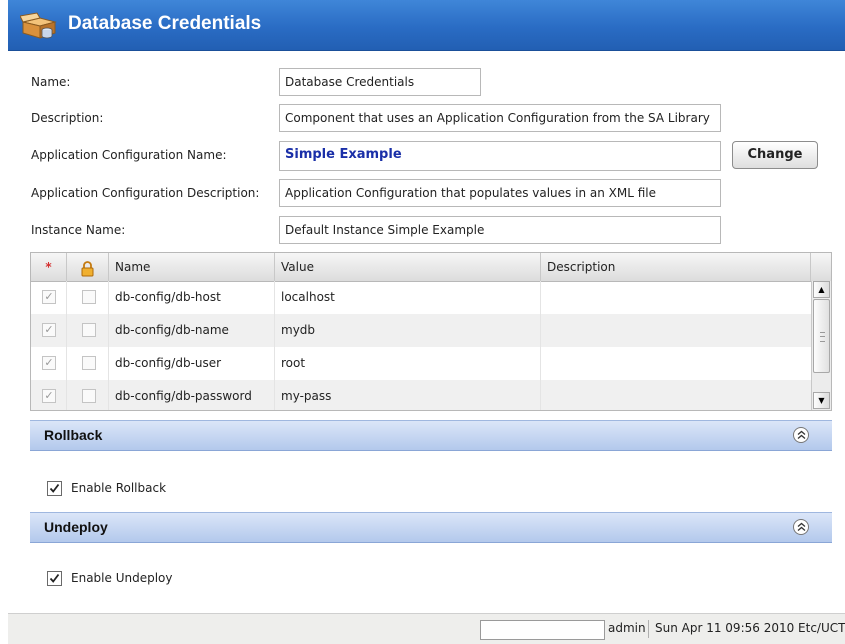 The height and width of the screenshot is (644, 845). Describe the element at coordinates (750, 628) in the screenshot. I see `status-datetime: Sun Apr 11 09:56 2010 Etc/UCT` at that location.